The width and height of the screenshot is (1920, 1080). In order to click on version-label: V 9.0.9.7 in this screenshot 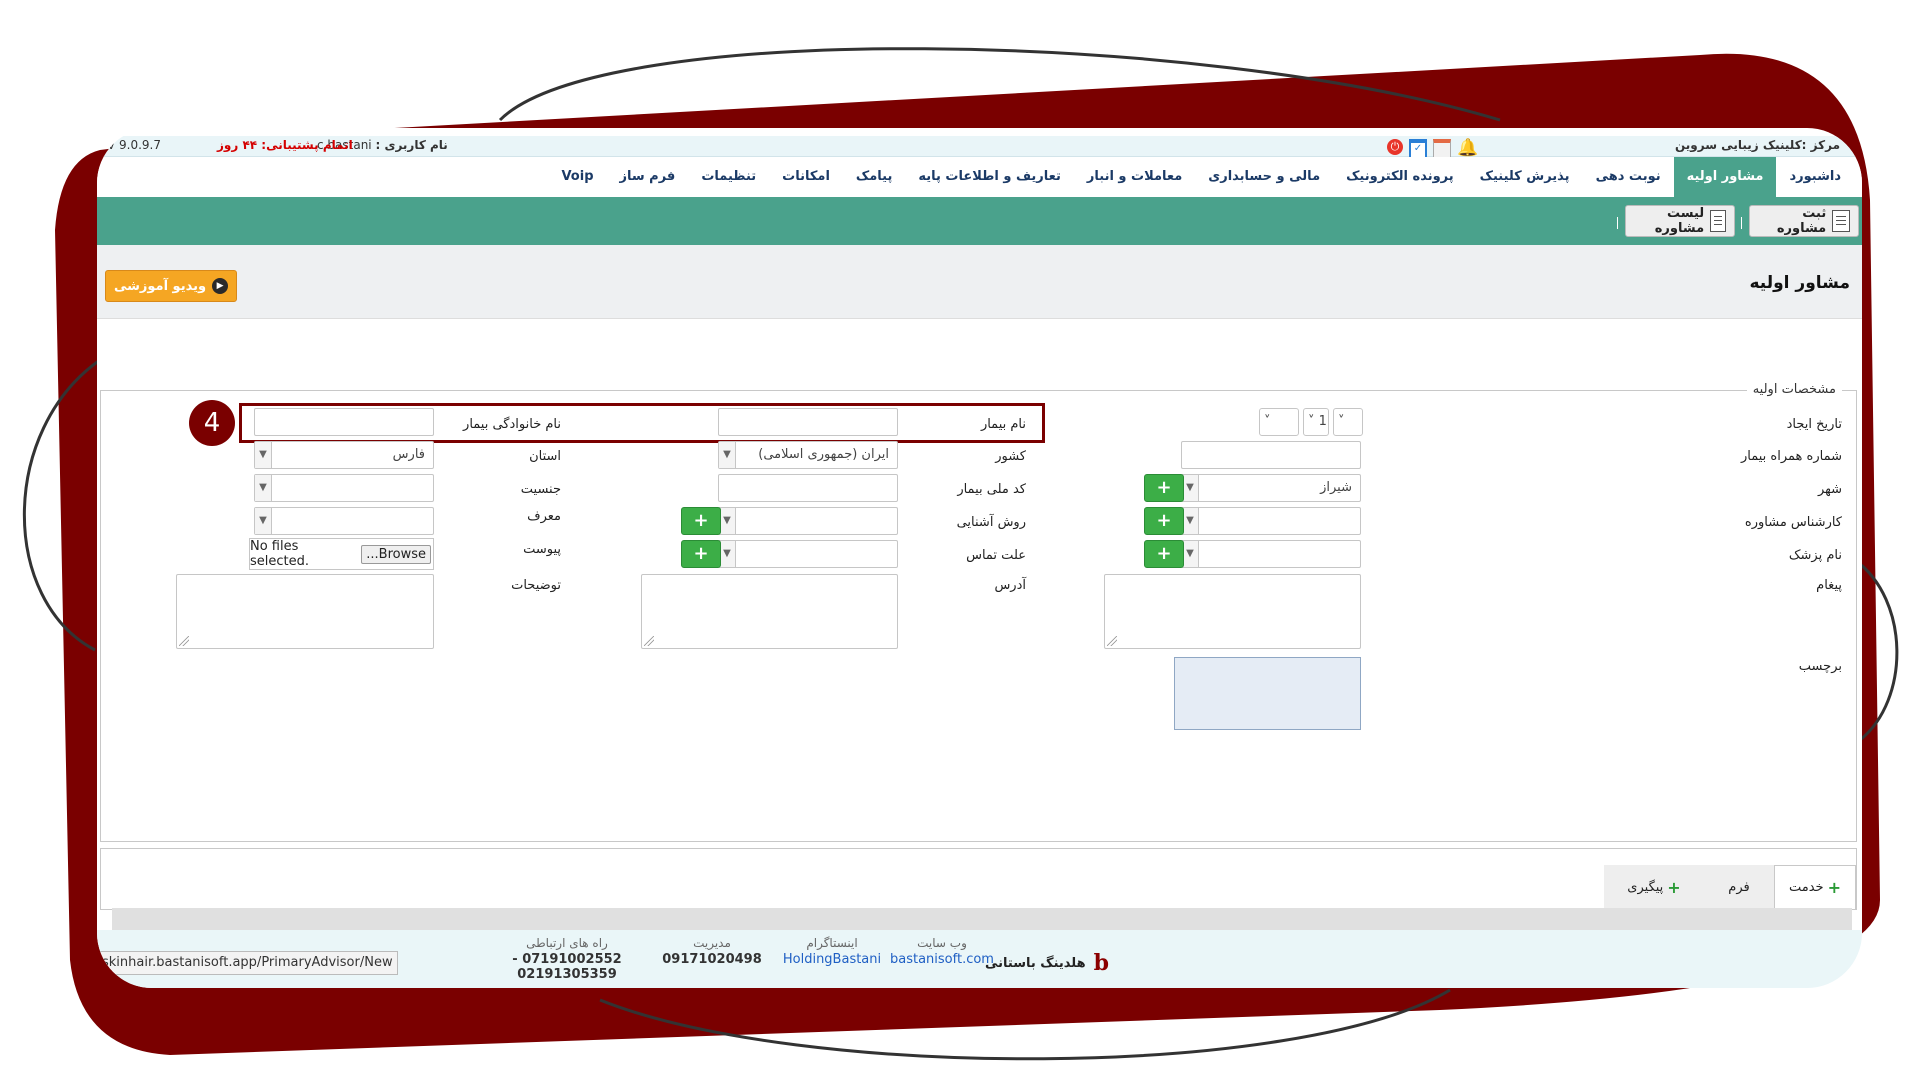, I will do `click(134, 145)`.